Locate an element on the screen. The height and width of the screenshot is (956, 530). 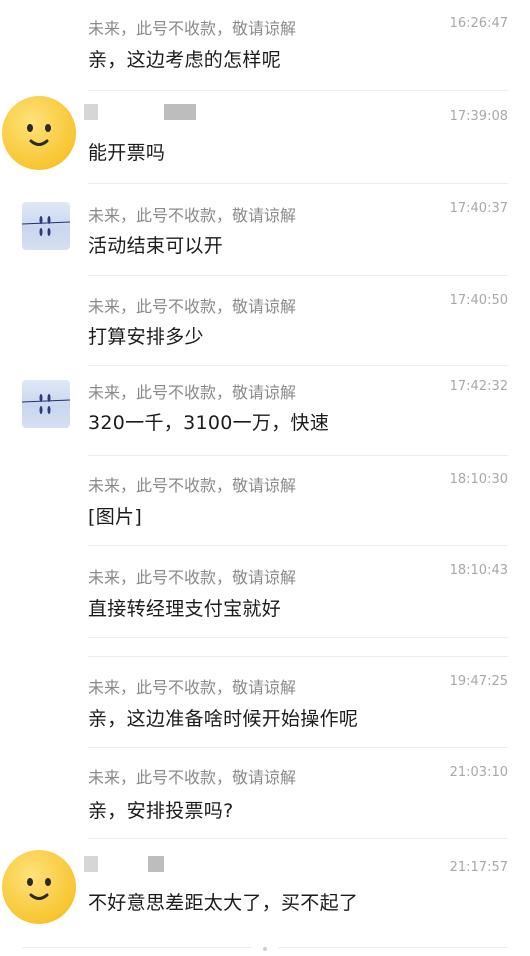
message-item: 未来，此号不收款，敬请谅解 19:47:25 亲，这边准备啥时候开始操作呢 is located at coordinates (265, 704).